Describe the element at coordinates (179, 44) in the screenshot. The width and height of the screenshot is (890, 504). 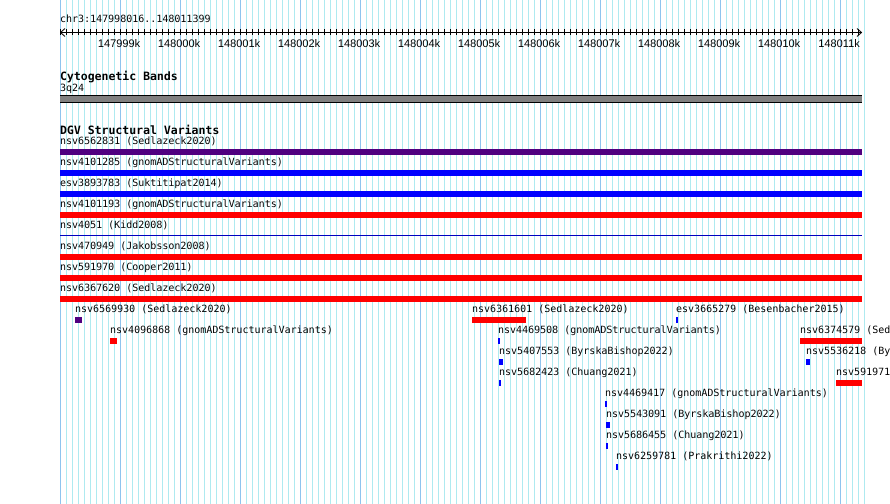
I see `tick-label: 148000k` at that location.